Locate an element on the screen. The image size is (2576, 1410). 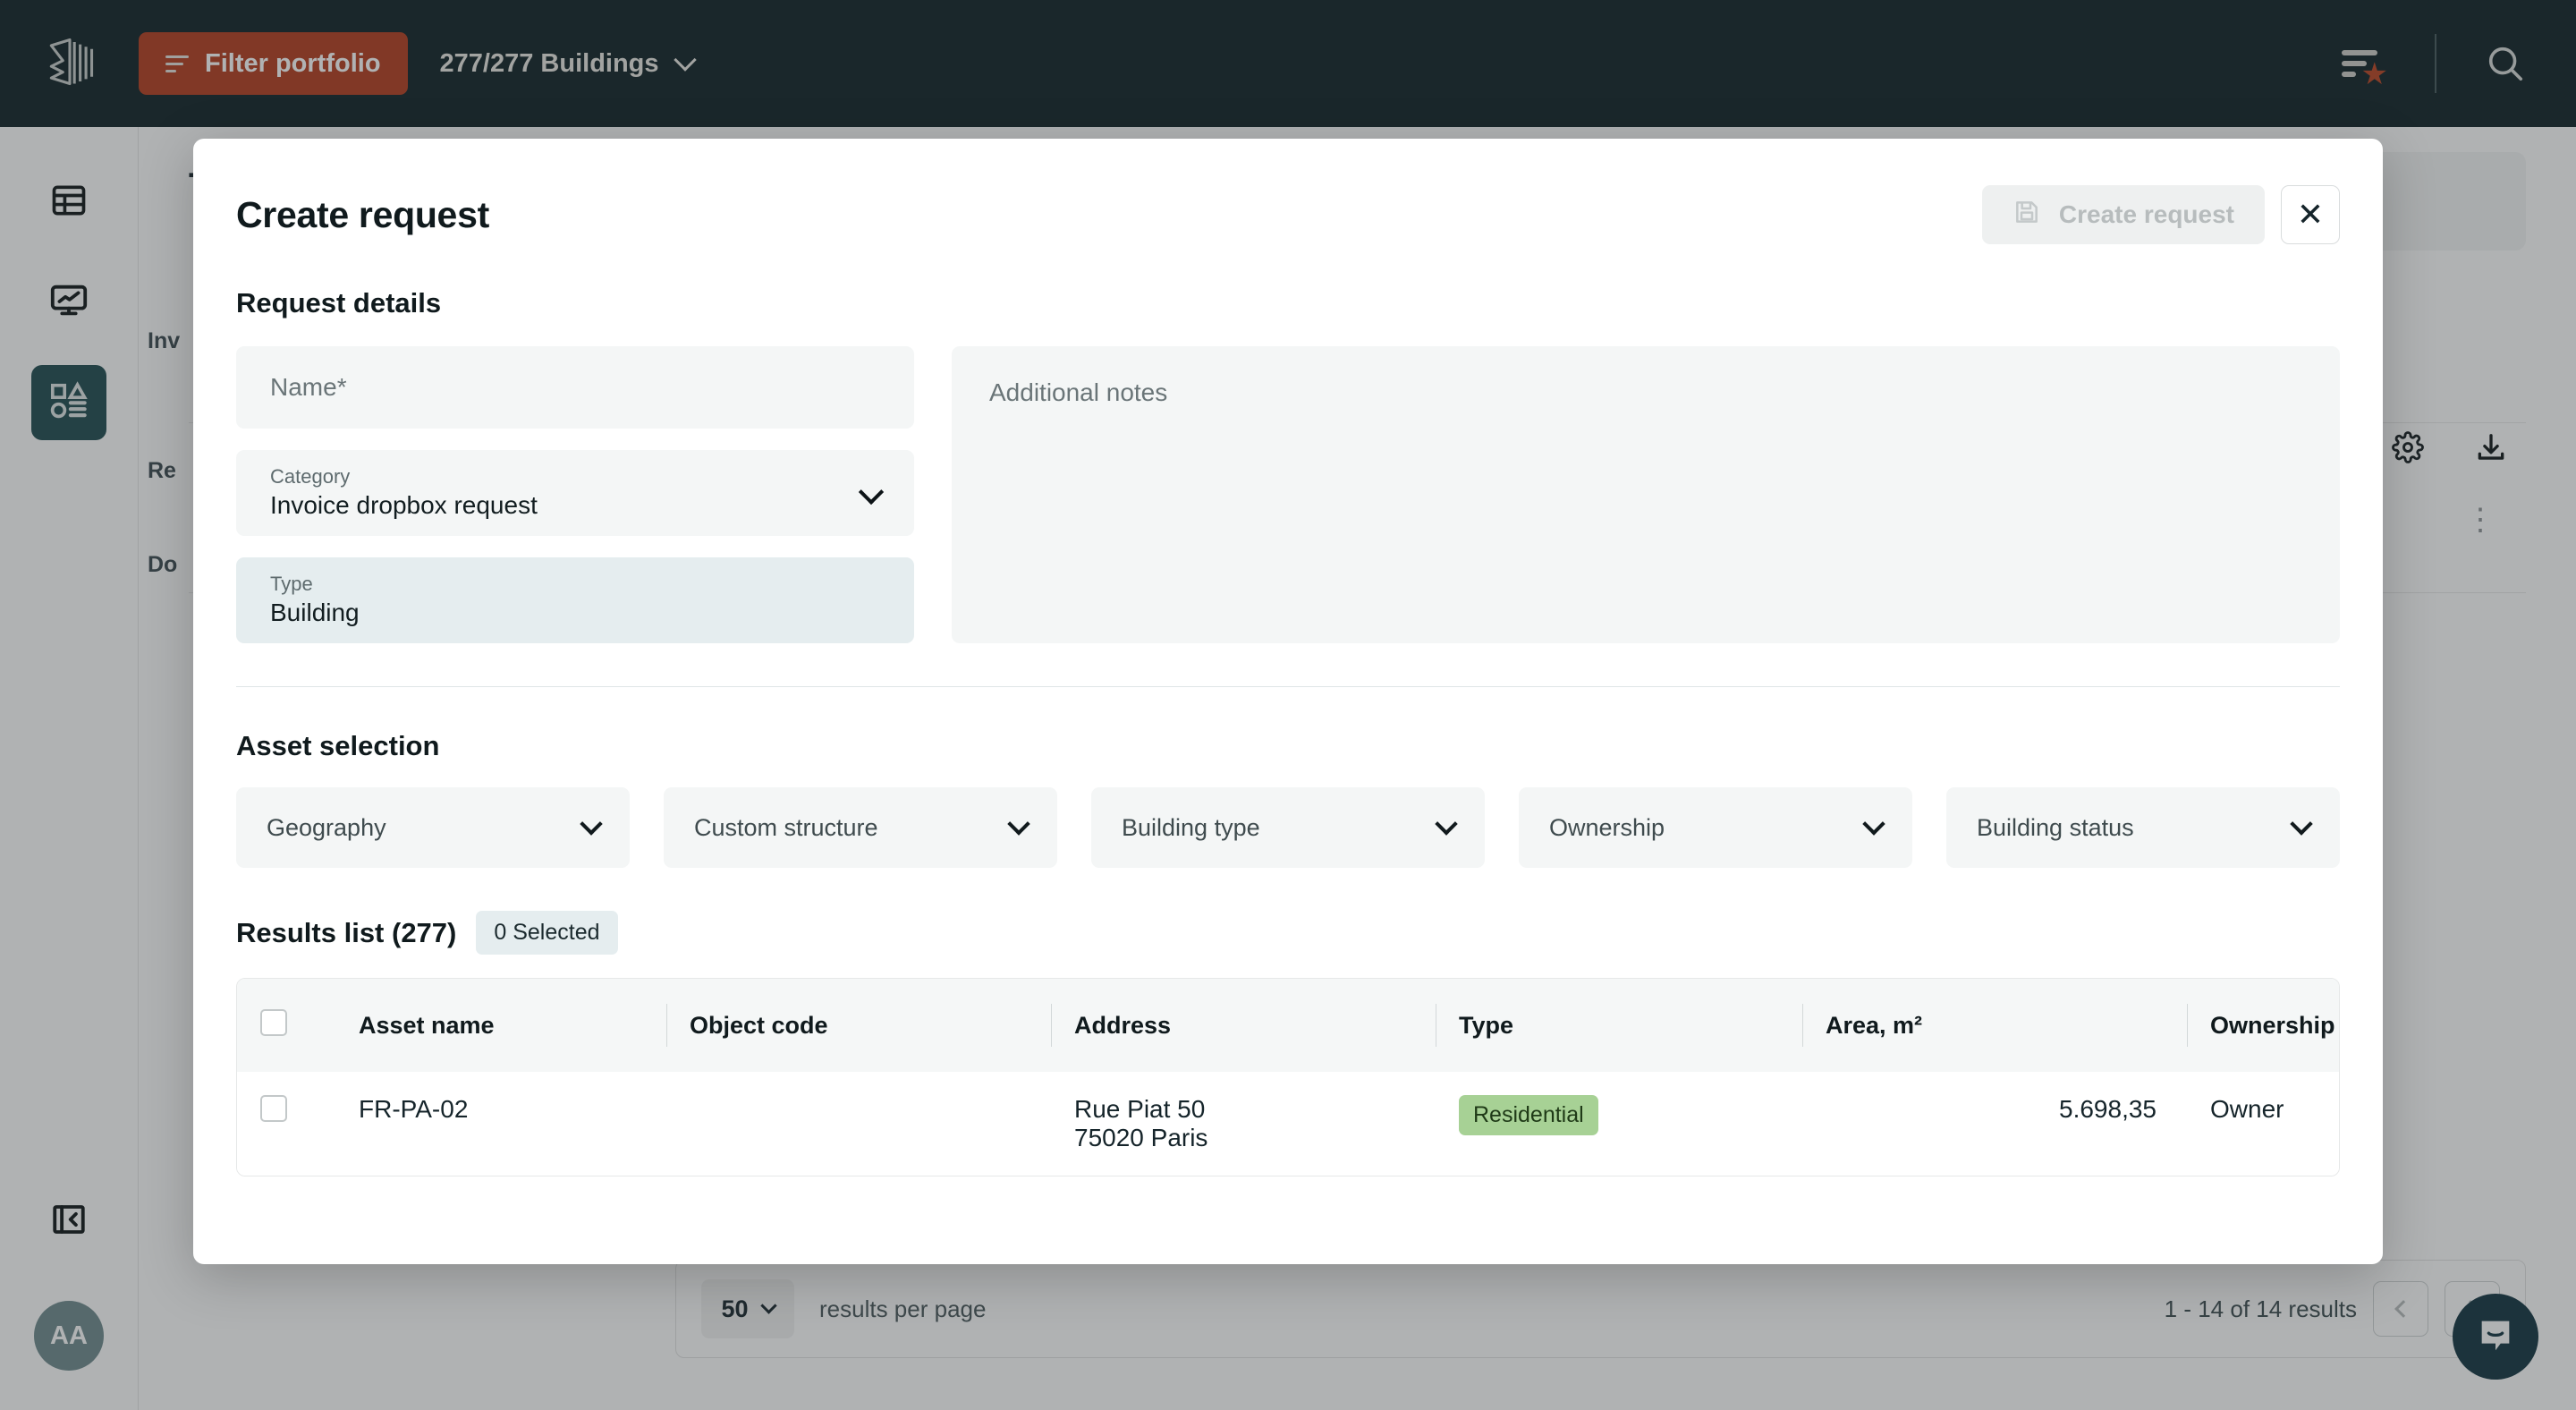
filter-building-type: Building type is located at coordinates (1288, 827).